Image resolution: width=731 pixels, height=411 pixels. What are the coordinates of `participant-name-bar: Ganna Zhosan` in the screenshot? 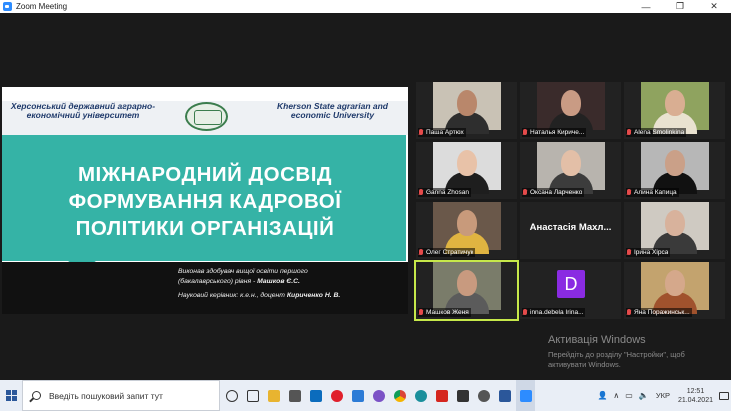 It's located at (445, 192).